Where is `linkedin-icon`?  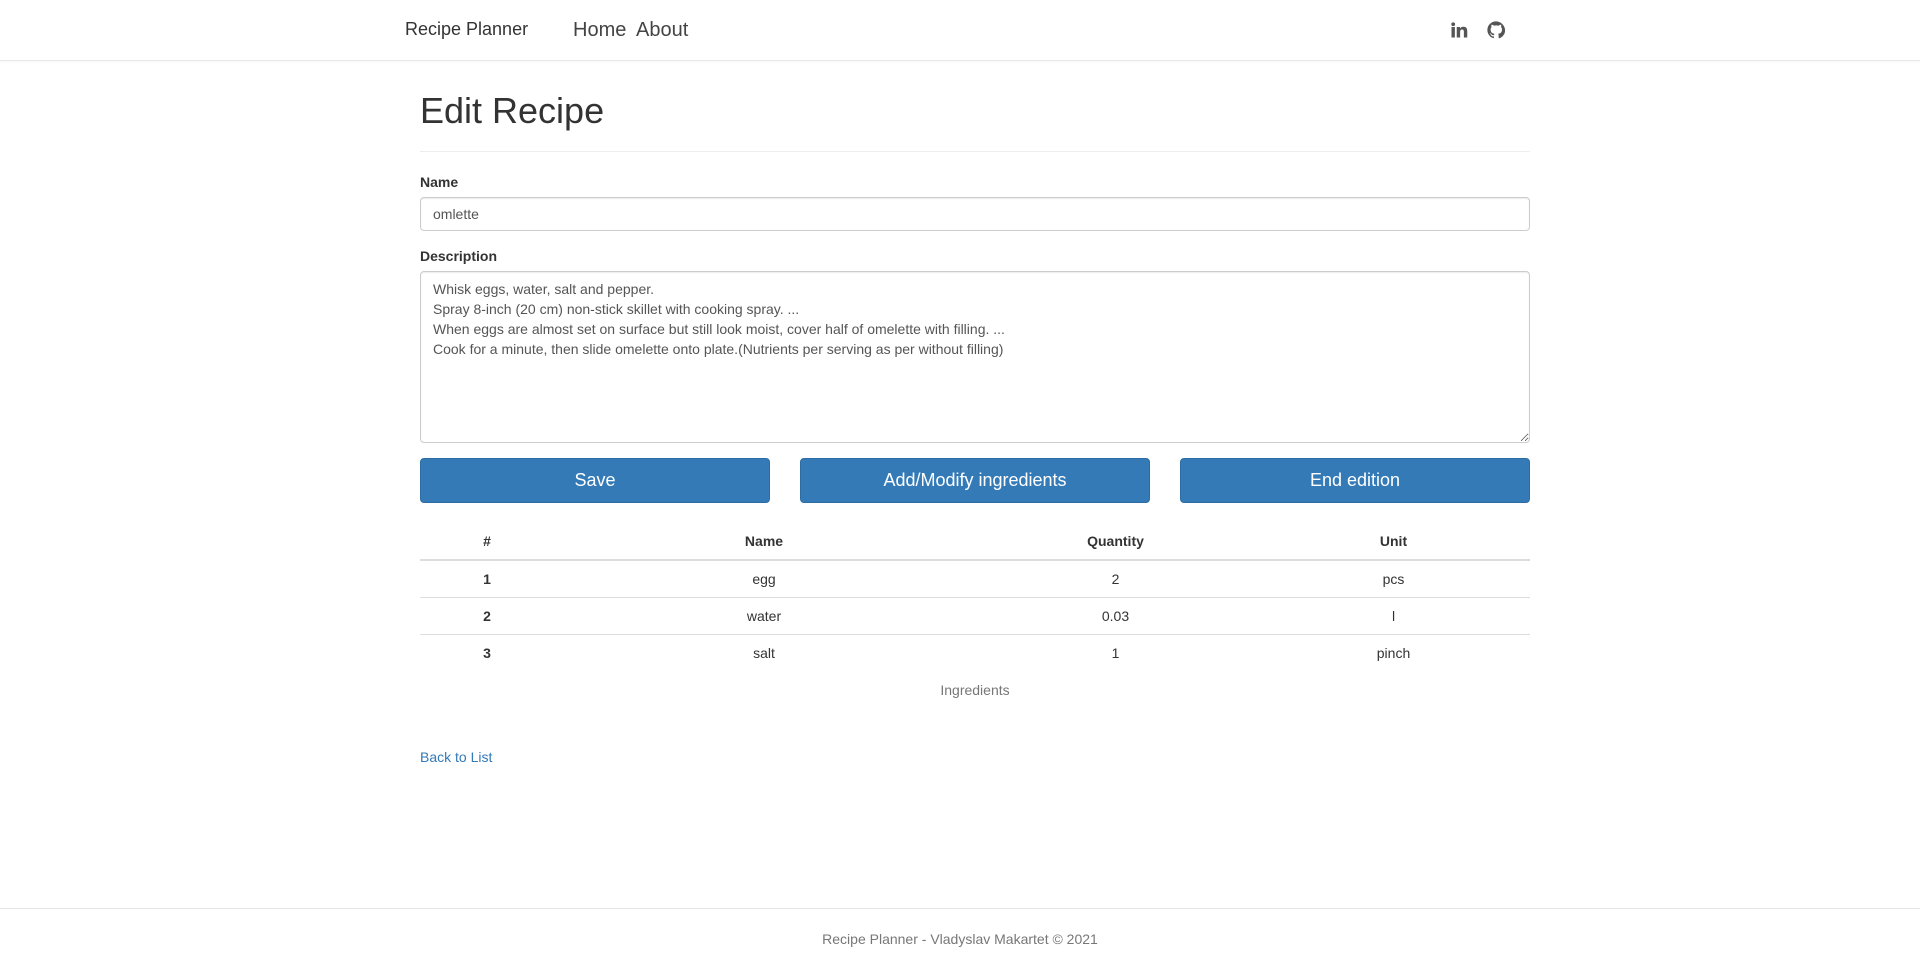
linkedin-icon is located at coordinates (1459, 30).